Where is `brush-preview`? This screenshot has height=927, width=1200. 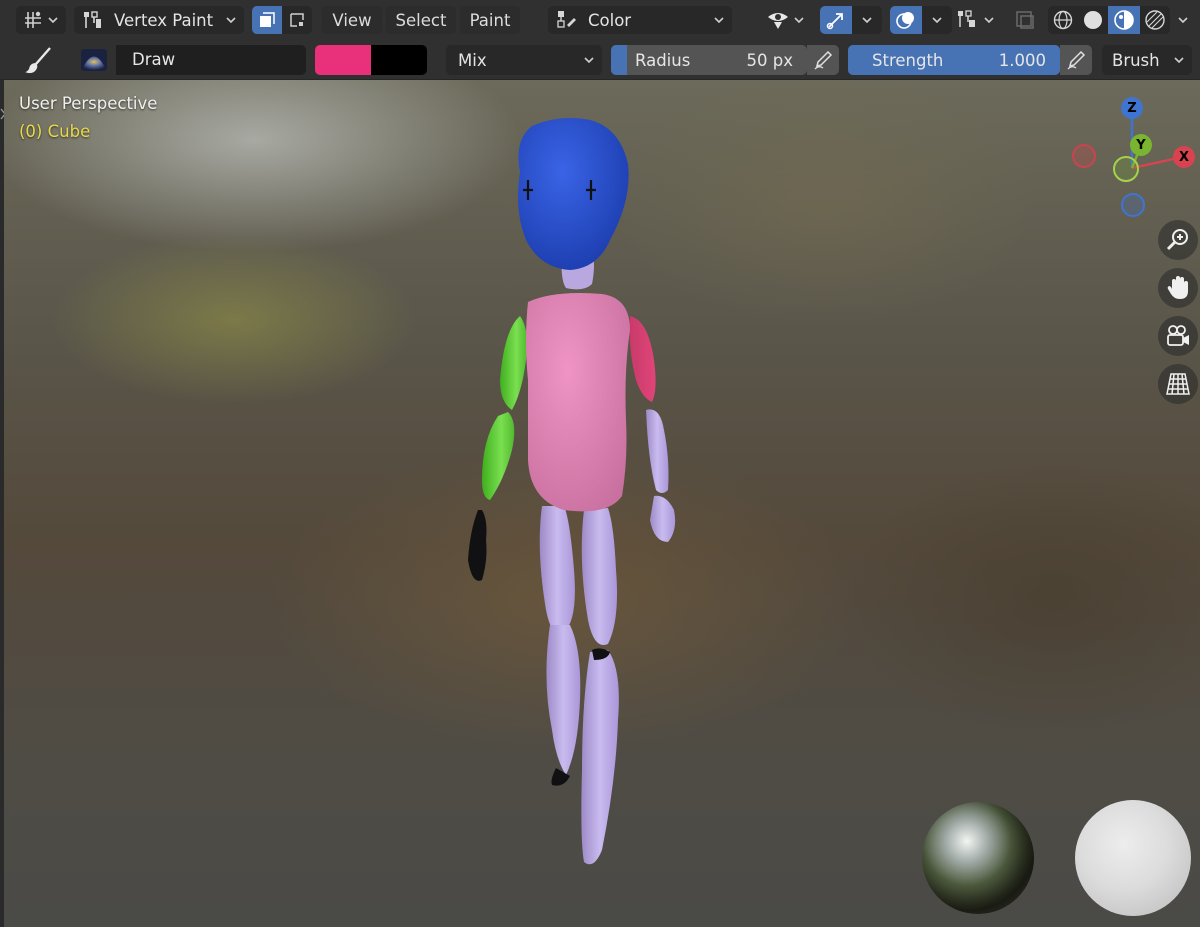 brush-preview is located at coordinates (94, 60).